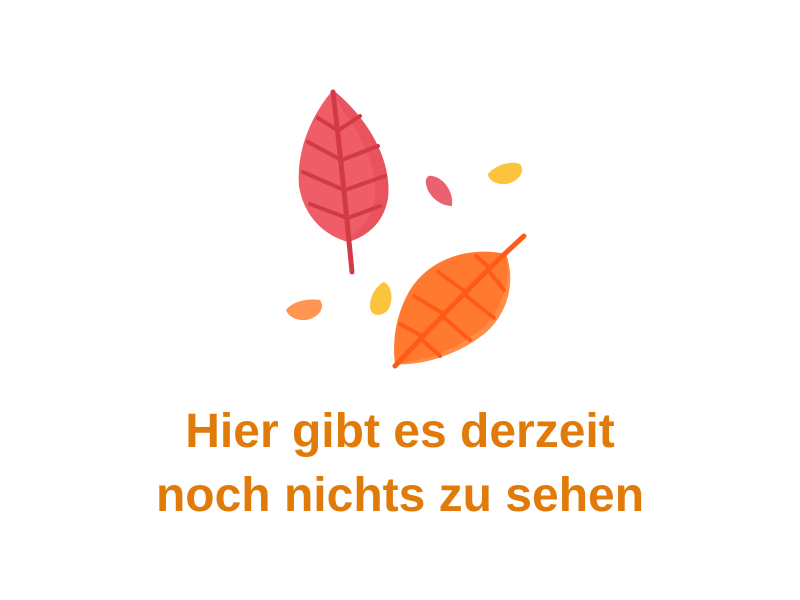  Describe the element at coordinates (400, 431) in the screenshot. I see `empty-state-line-1: Hier gibt es derzeit` at that location.